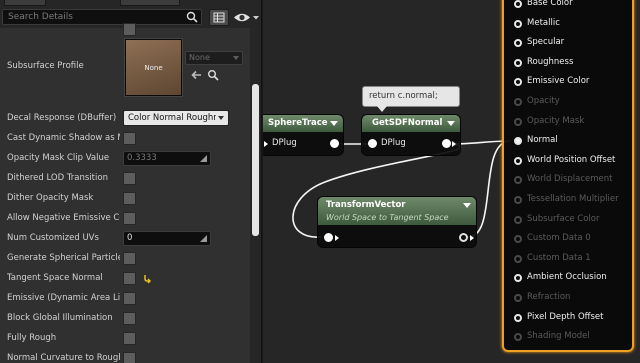  What do you see at coordinates (50, 198) in the screenshot?
I see `property-label: Dither Opacity Mask` at bounding box center [50, 198].